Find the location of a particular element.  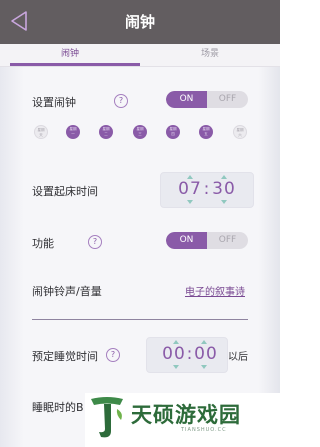

function-toggle: ON OFF is located at coordinates (207, 240).